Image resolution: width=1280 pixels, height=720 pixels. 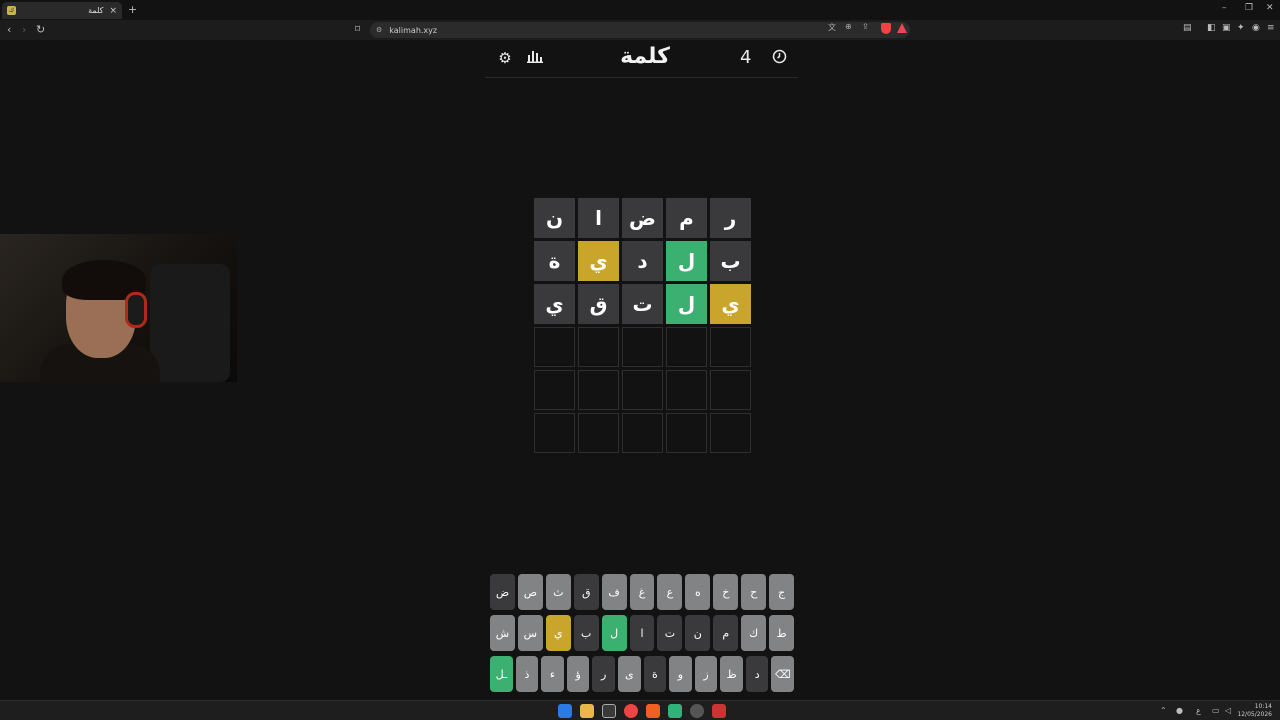 I want to click on board-row, so click(x=642, y=347).